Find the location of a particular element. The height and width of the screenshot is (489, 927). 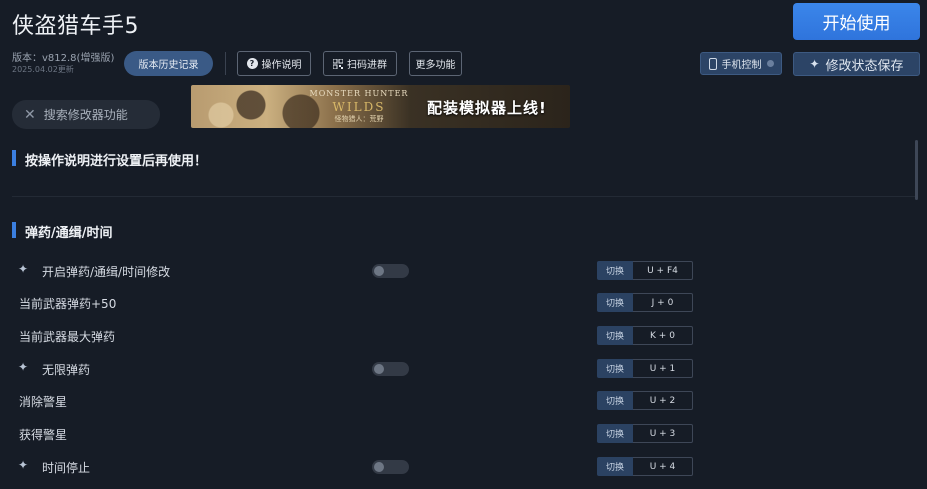

banner-game-title: MONSTER HUNTER is located at coordinates (359, 93).